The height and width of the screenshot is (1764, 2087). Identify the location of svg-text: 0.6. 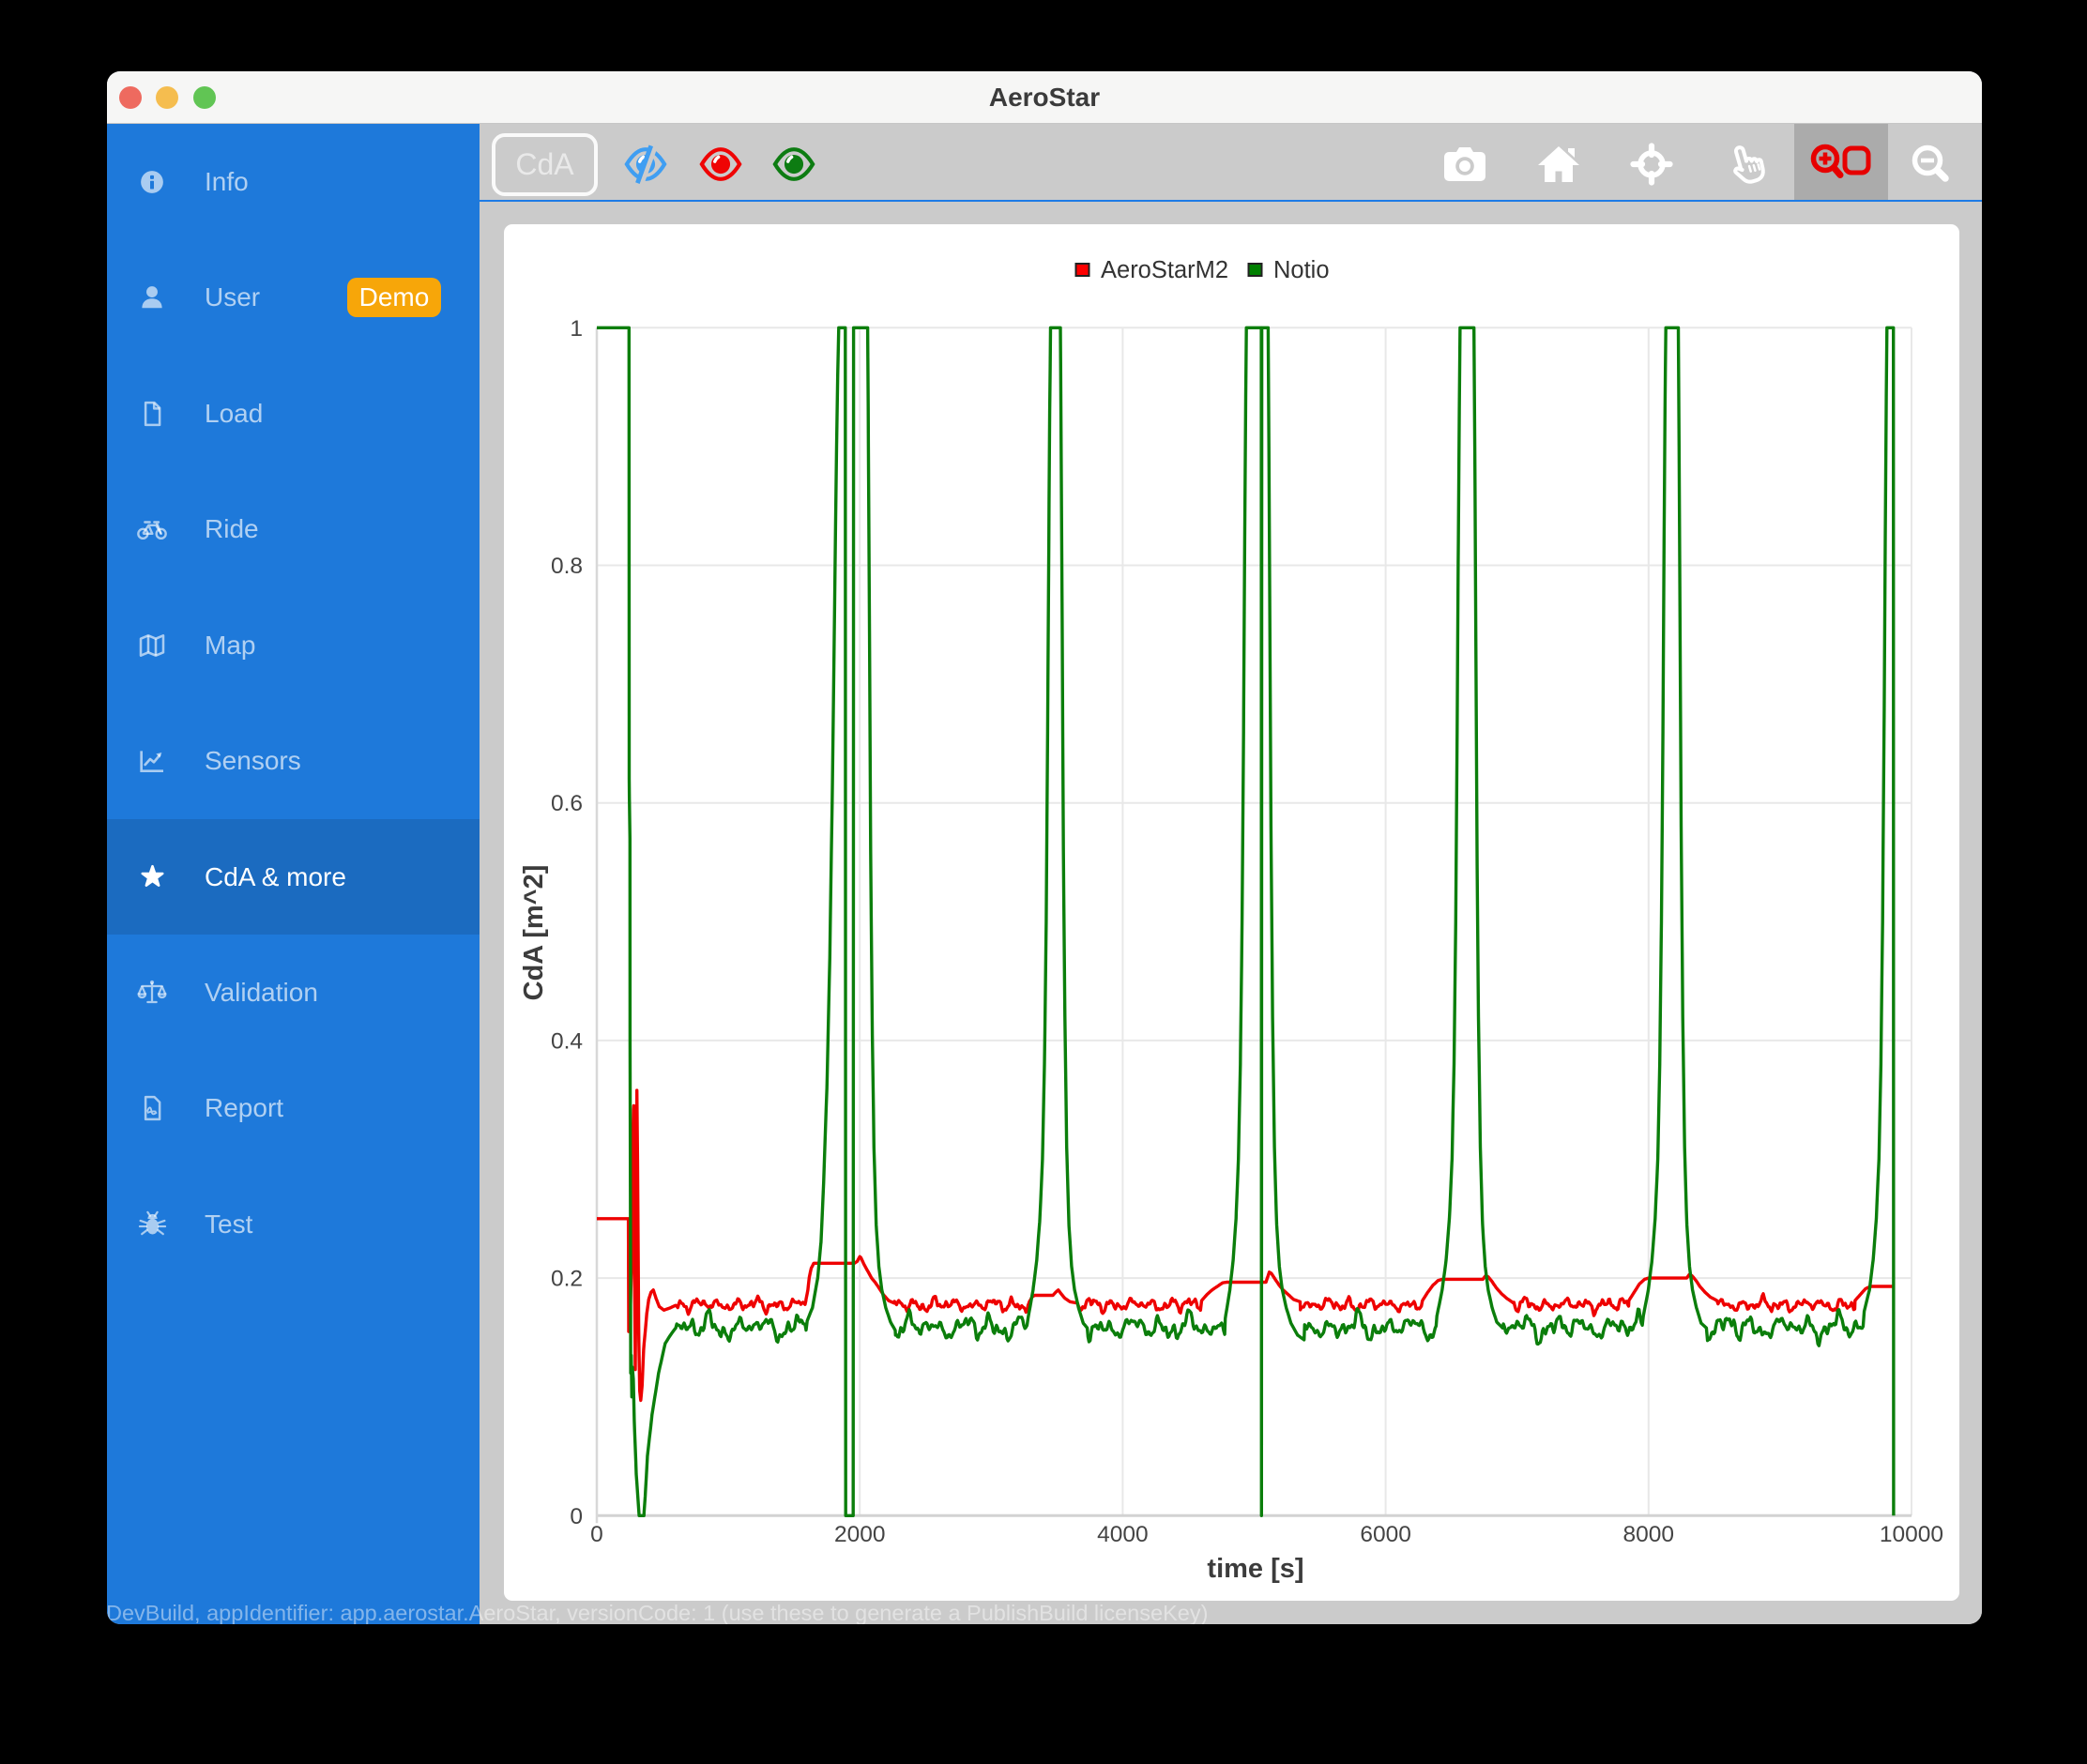
(567, 803).